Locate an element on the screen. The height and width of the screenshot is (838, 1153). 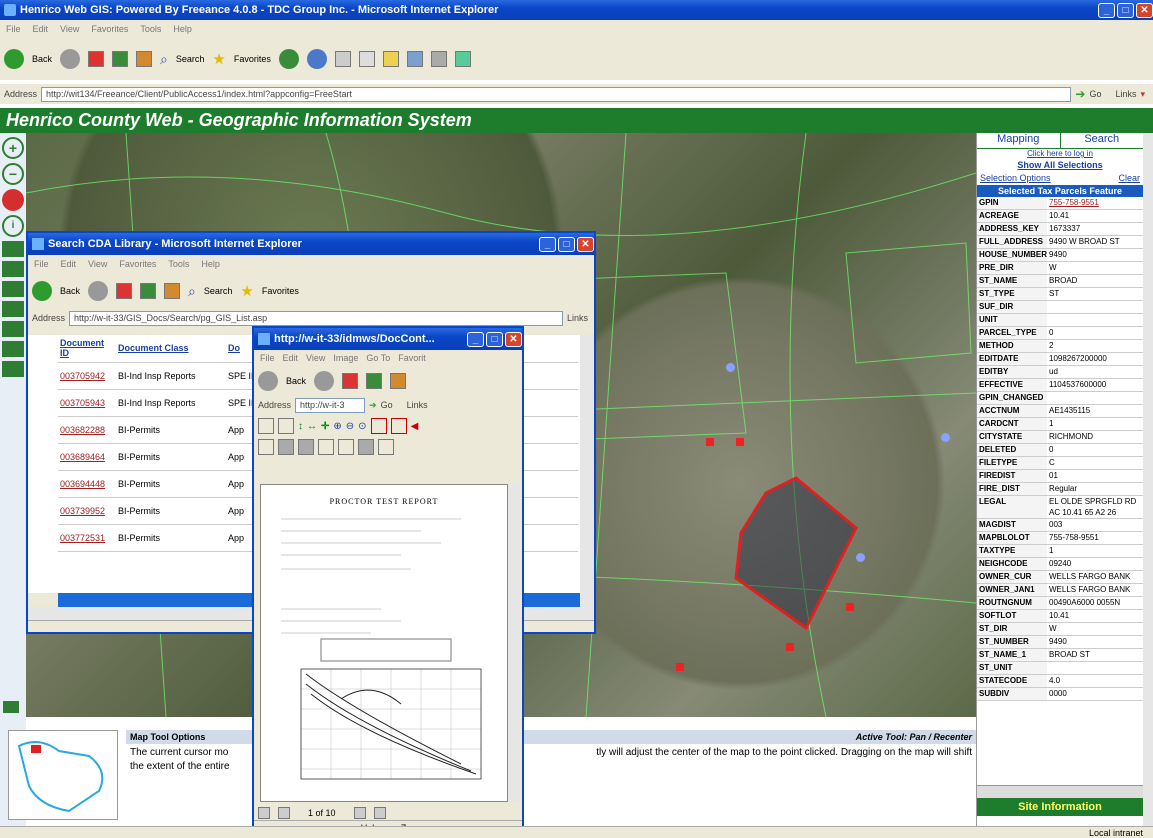
document-id-link: 003772531 is located at coordinates (87, 538).